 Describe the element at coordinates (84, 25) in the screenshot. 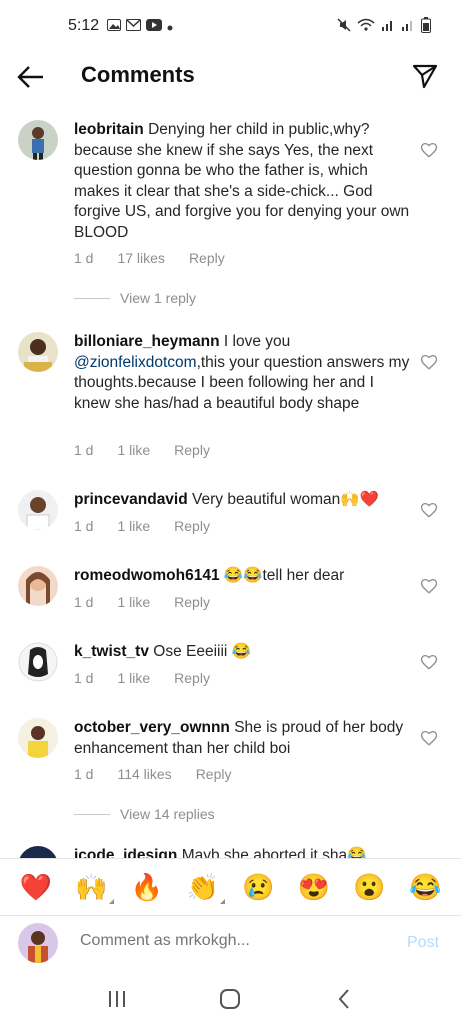

I see `status-time: 5:12` at that location.